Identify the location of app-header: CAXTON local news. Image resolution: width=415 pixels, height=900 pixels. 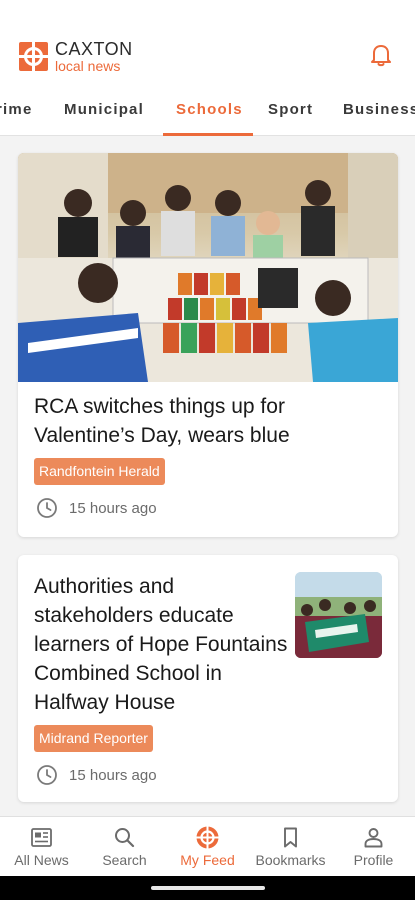
(207, 46).